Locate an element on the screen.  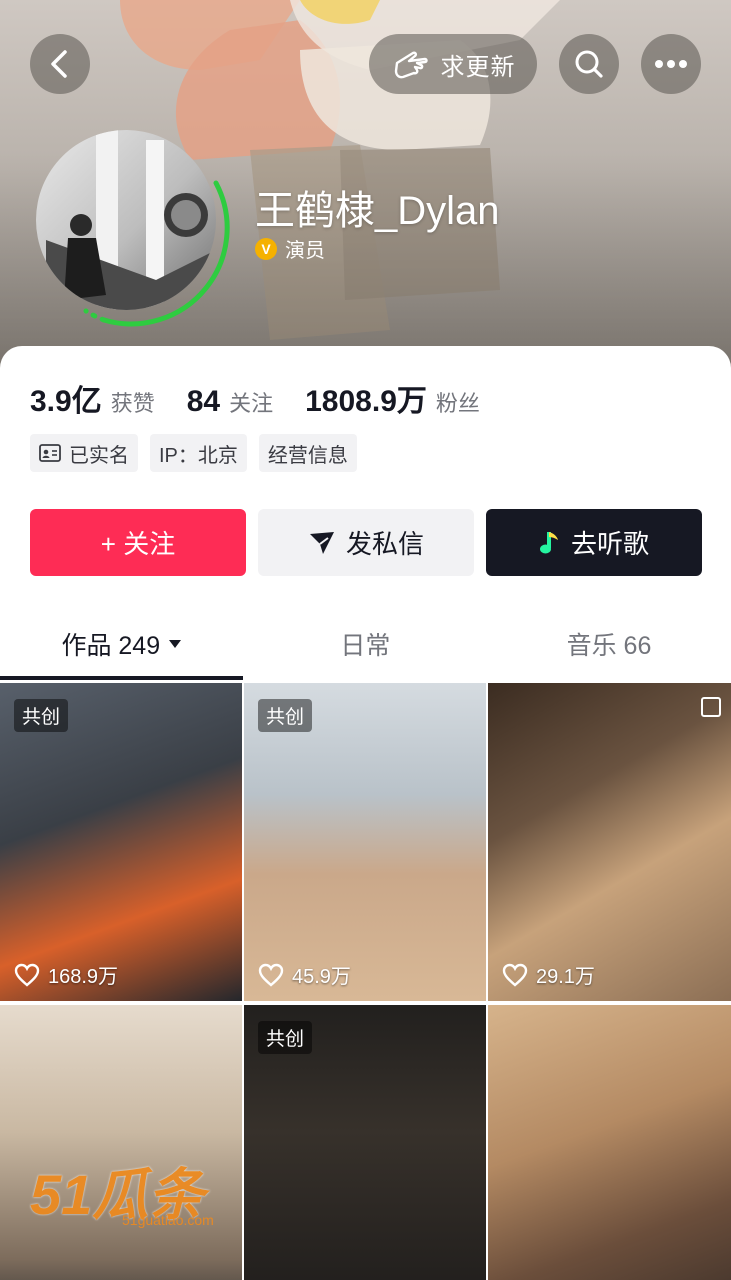
profile-stats: 3.9亿 获赞 84 关注 1808.9万 粉丝 is located at coordinates (271, 398).